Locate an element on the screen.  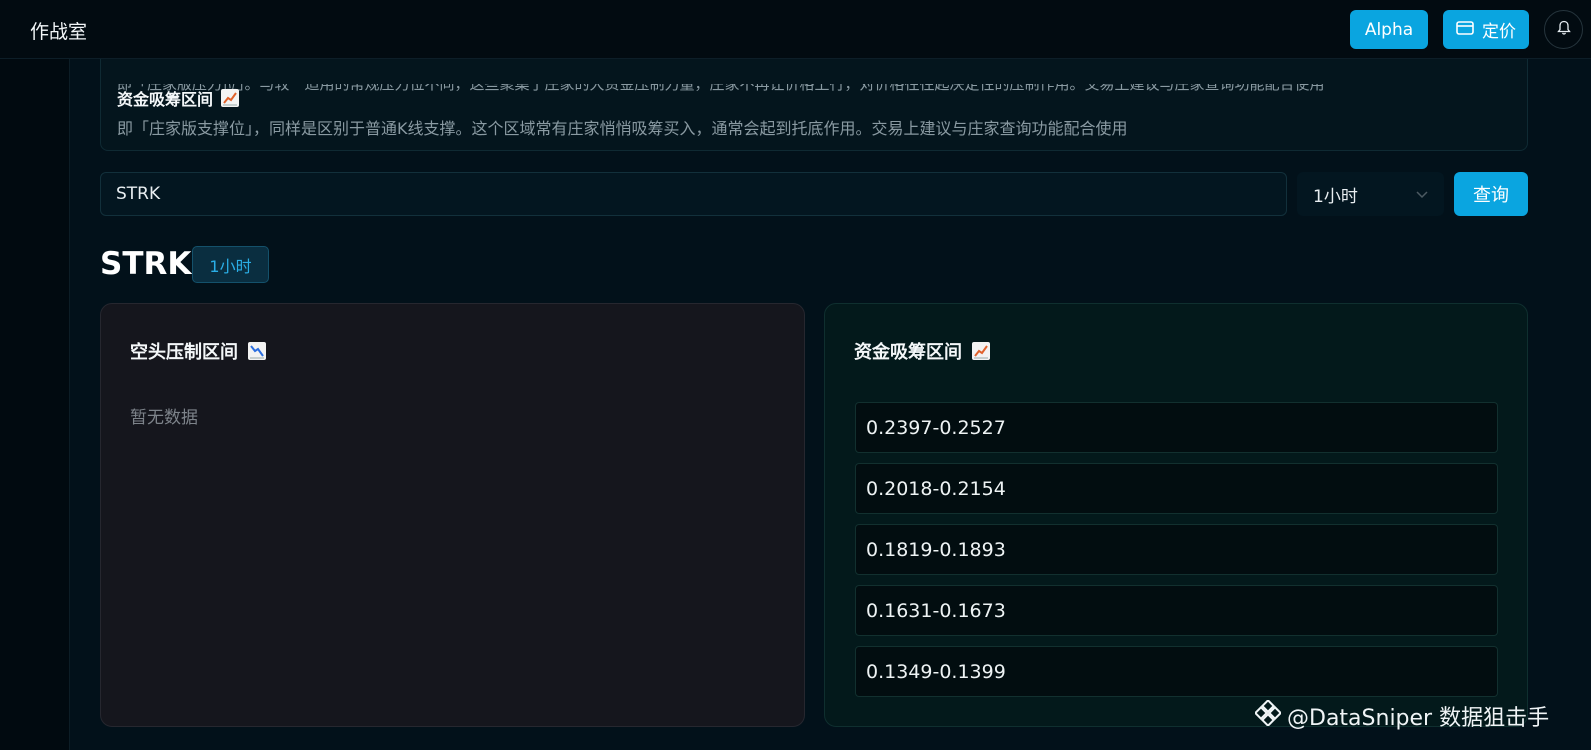
short-panel-title: 空头压制区间 is located at coordinates (198, 351).